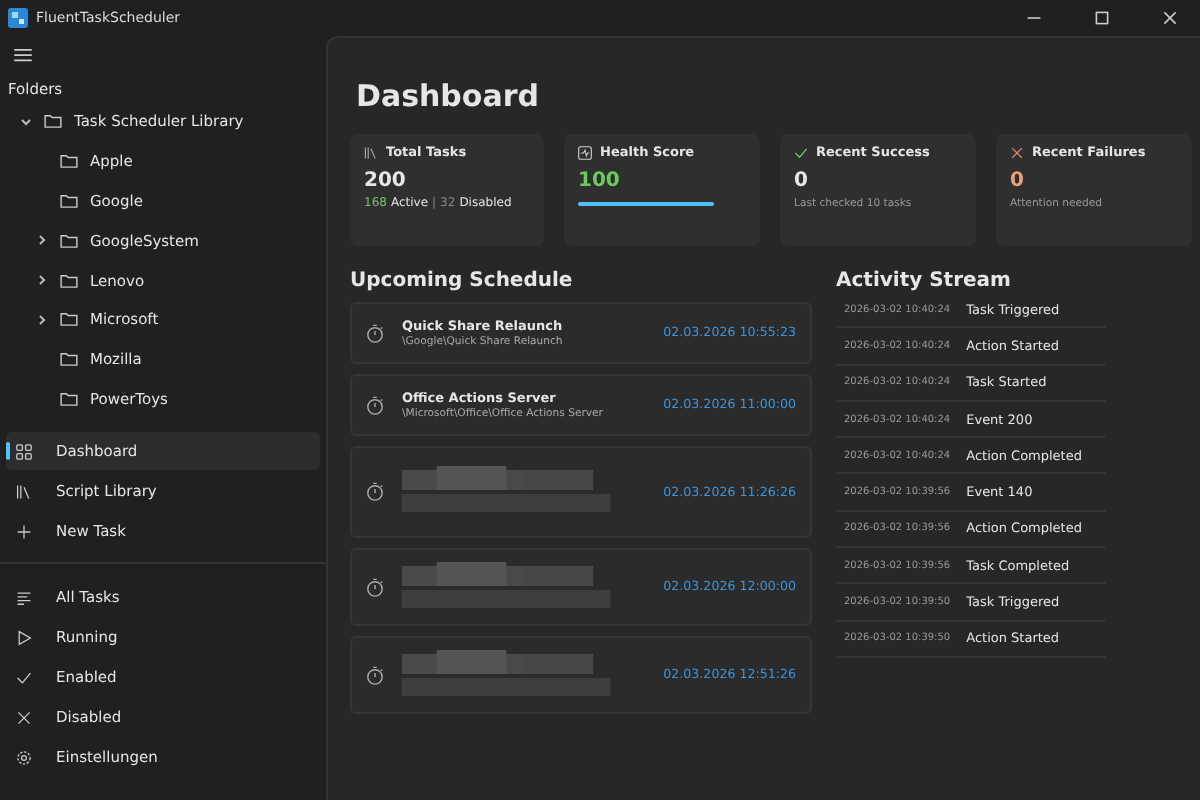 This screenshot has width=1200, height=800. Describe the element at coordinates (585, 152) in the screenshot. I see `pulse-icon` at that location.